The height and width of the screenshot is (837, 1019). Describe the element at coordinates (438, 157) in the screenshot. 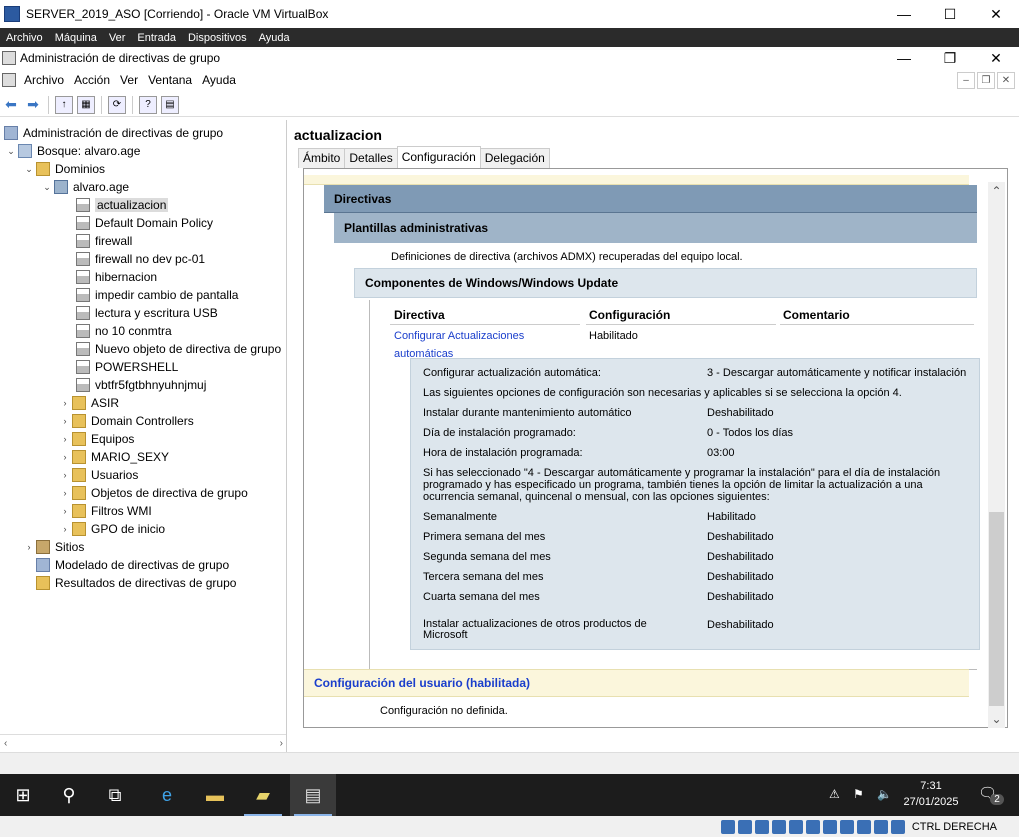

I see `tab-configuracion: Configuración` at that location.